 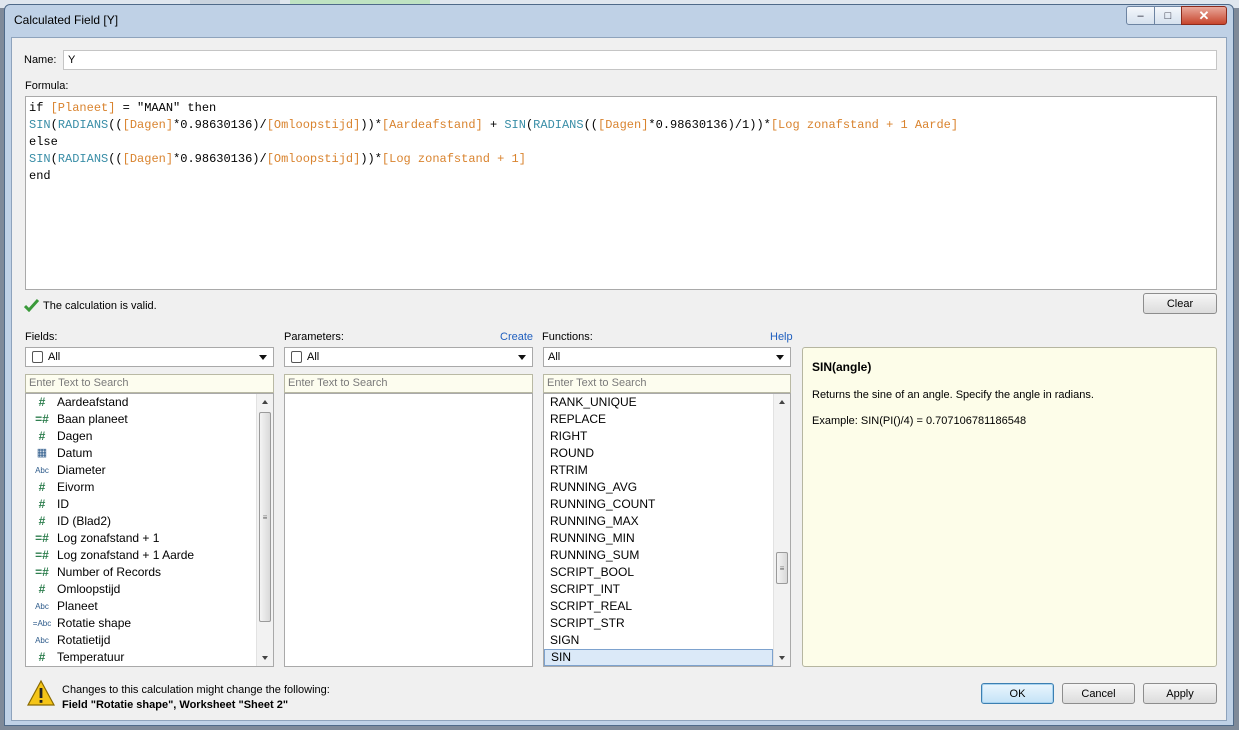 I want to click on fields-search-input: Enter Text to Search, so click(x=149, y=383).